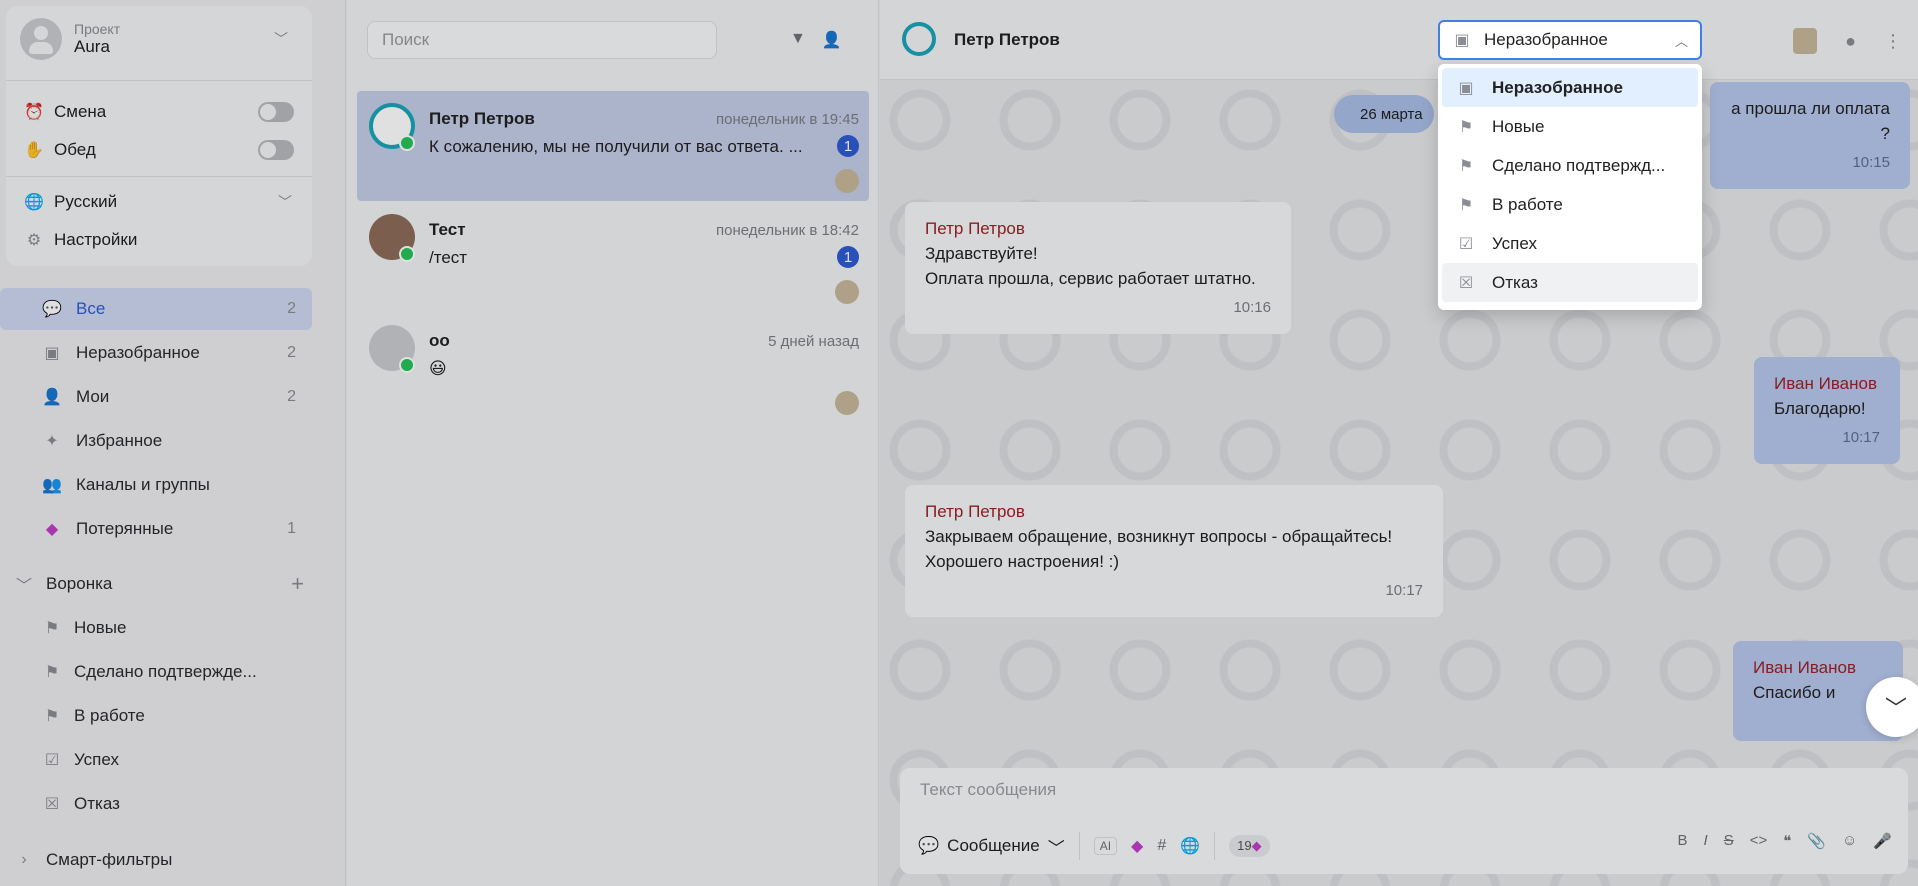 This screenshot has height=886, width=1918. I want to click on conversation-time: понедельник в 18:42, so click(787, 230).